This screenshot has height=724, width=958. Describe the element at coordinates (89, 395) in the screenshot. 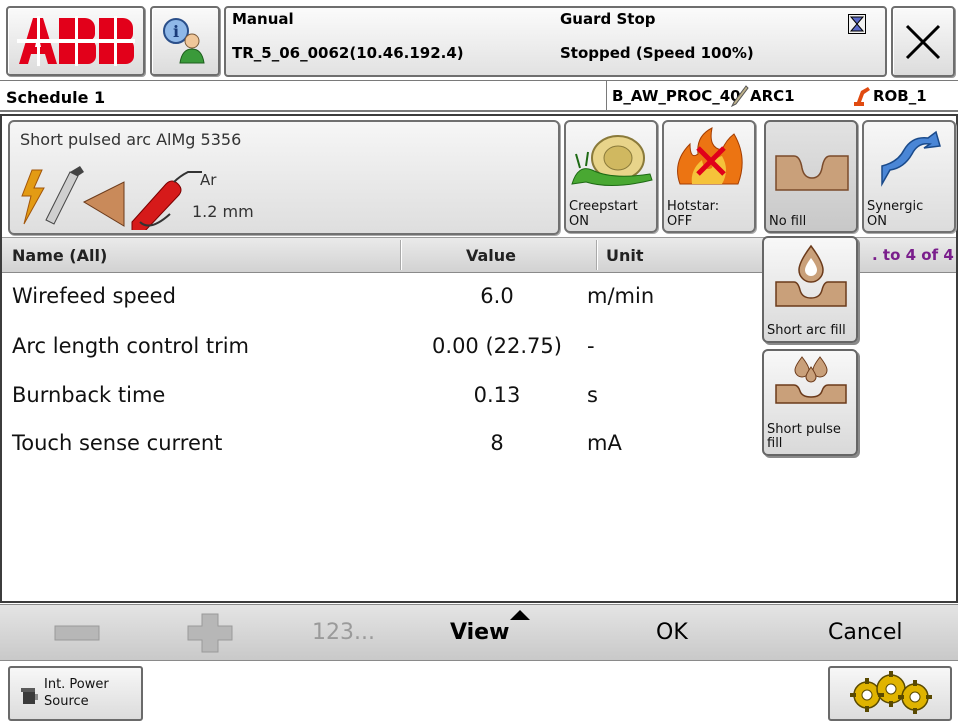

I see `param-name: Burnback time` at that location.